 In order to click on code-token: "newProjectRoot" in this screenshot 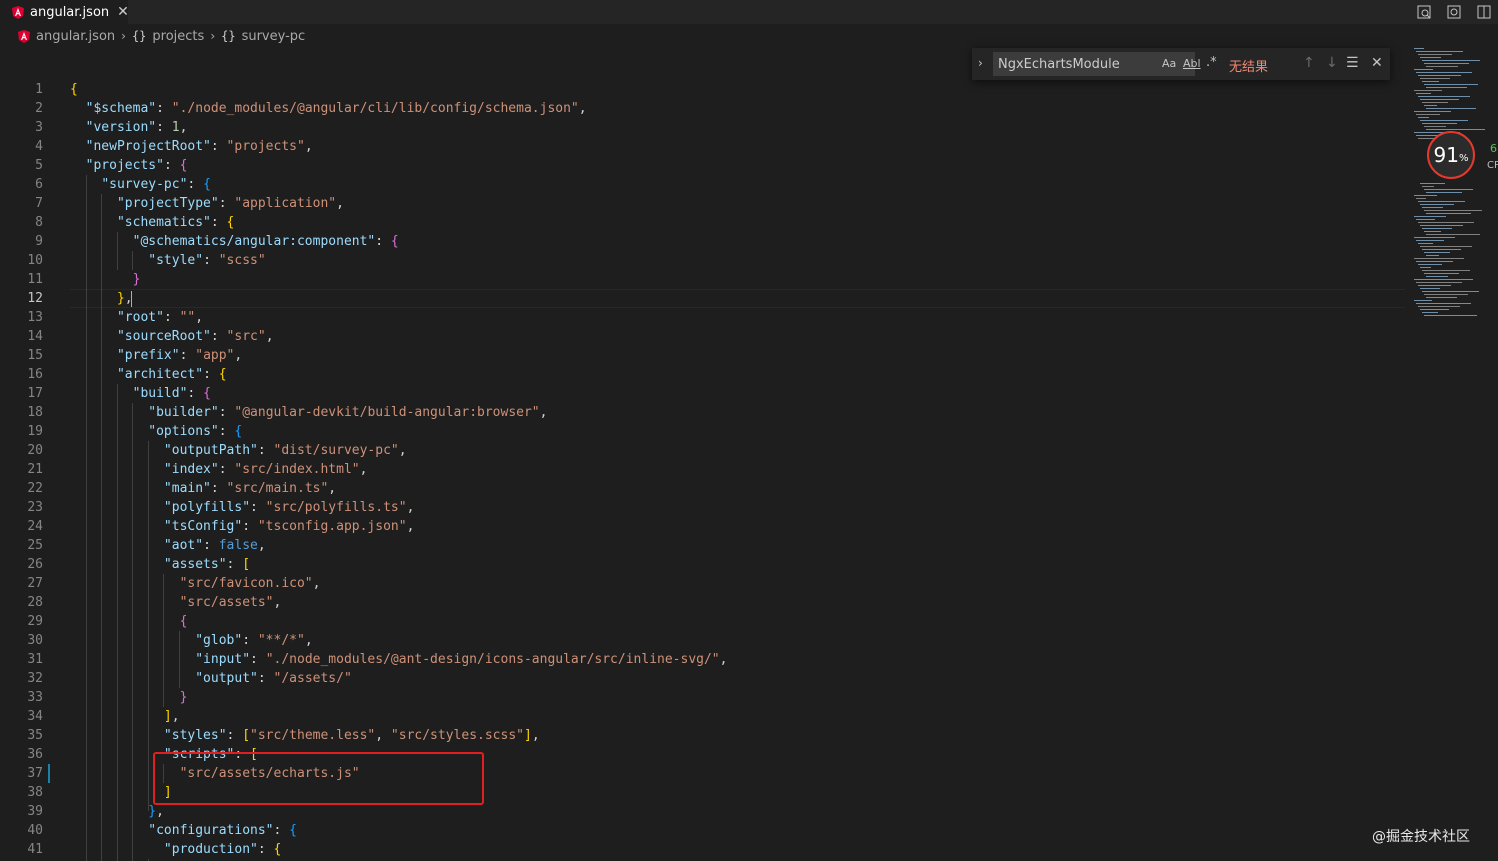, I will do `click(148, 146)`.